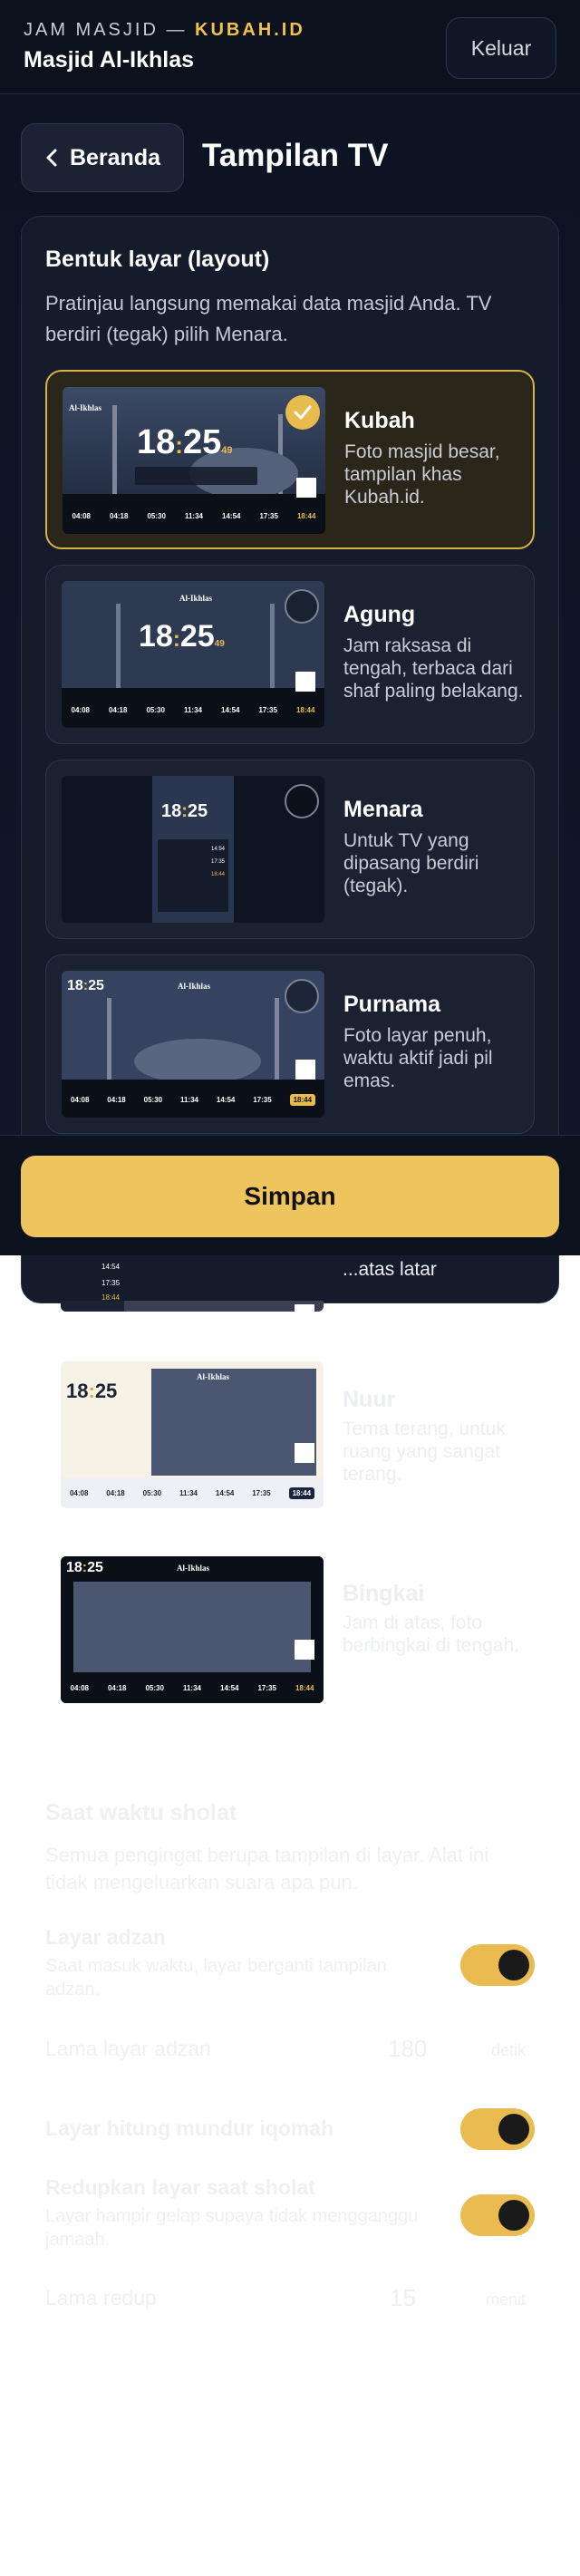  I want to click on radio-checked, so click(302, 412).